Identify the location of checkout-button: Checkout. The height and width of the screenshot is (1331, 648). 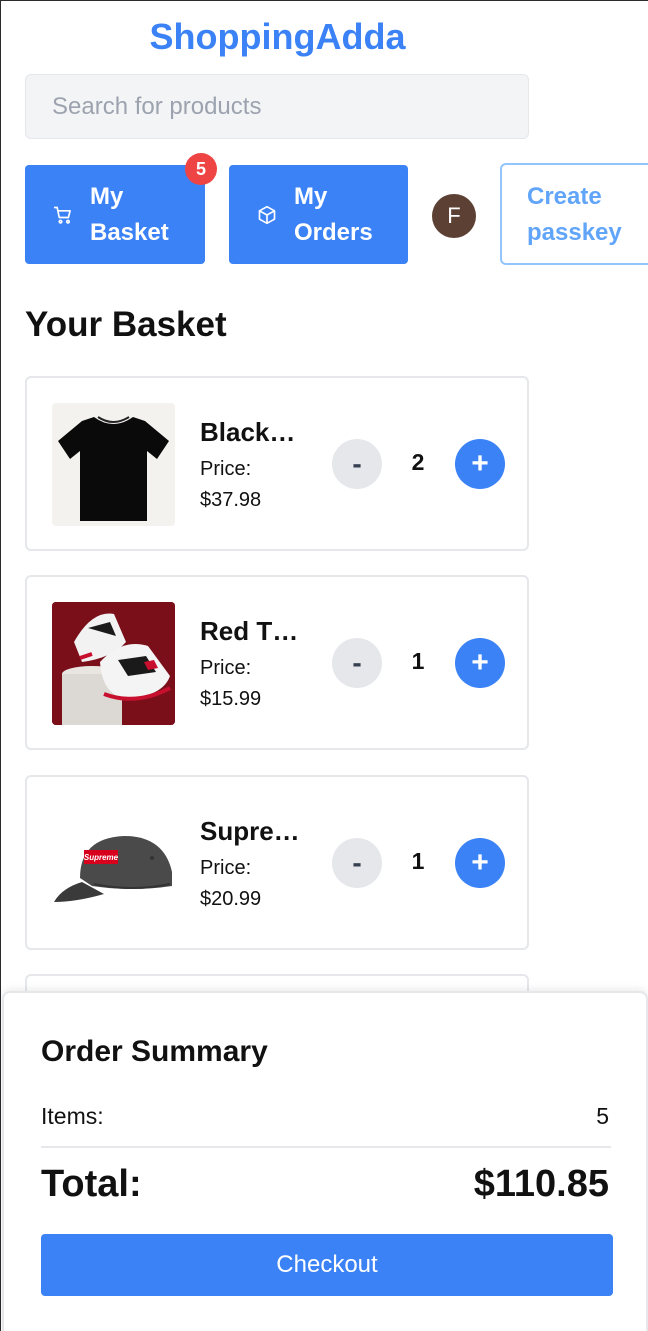
(327, 1265).